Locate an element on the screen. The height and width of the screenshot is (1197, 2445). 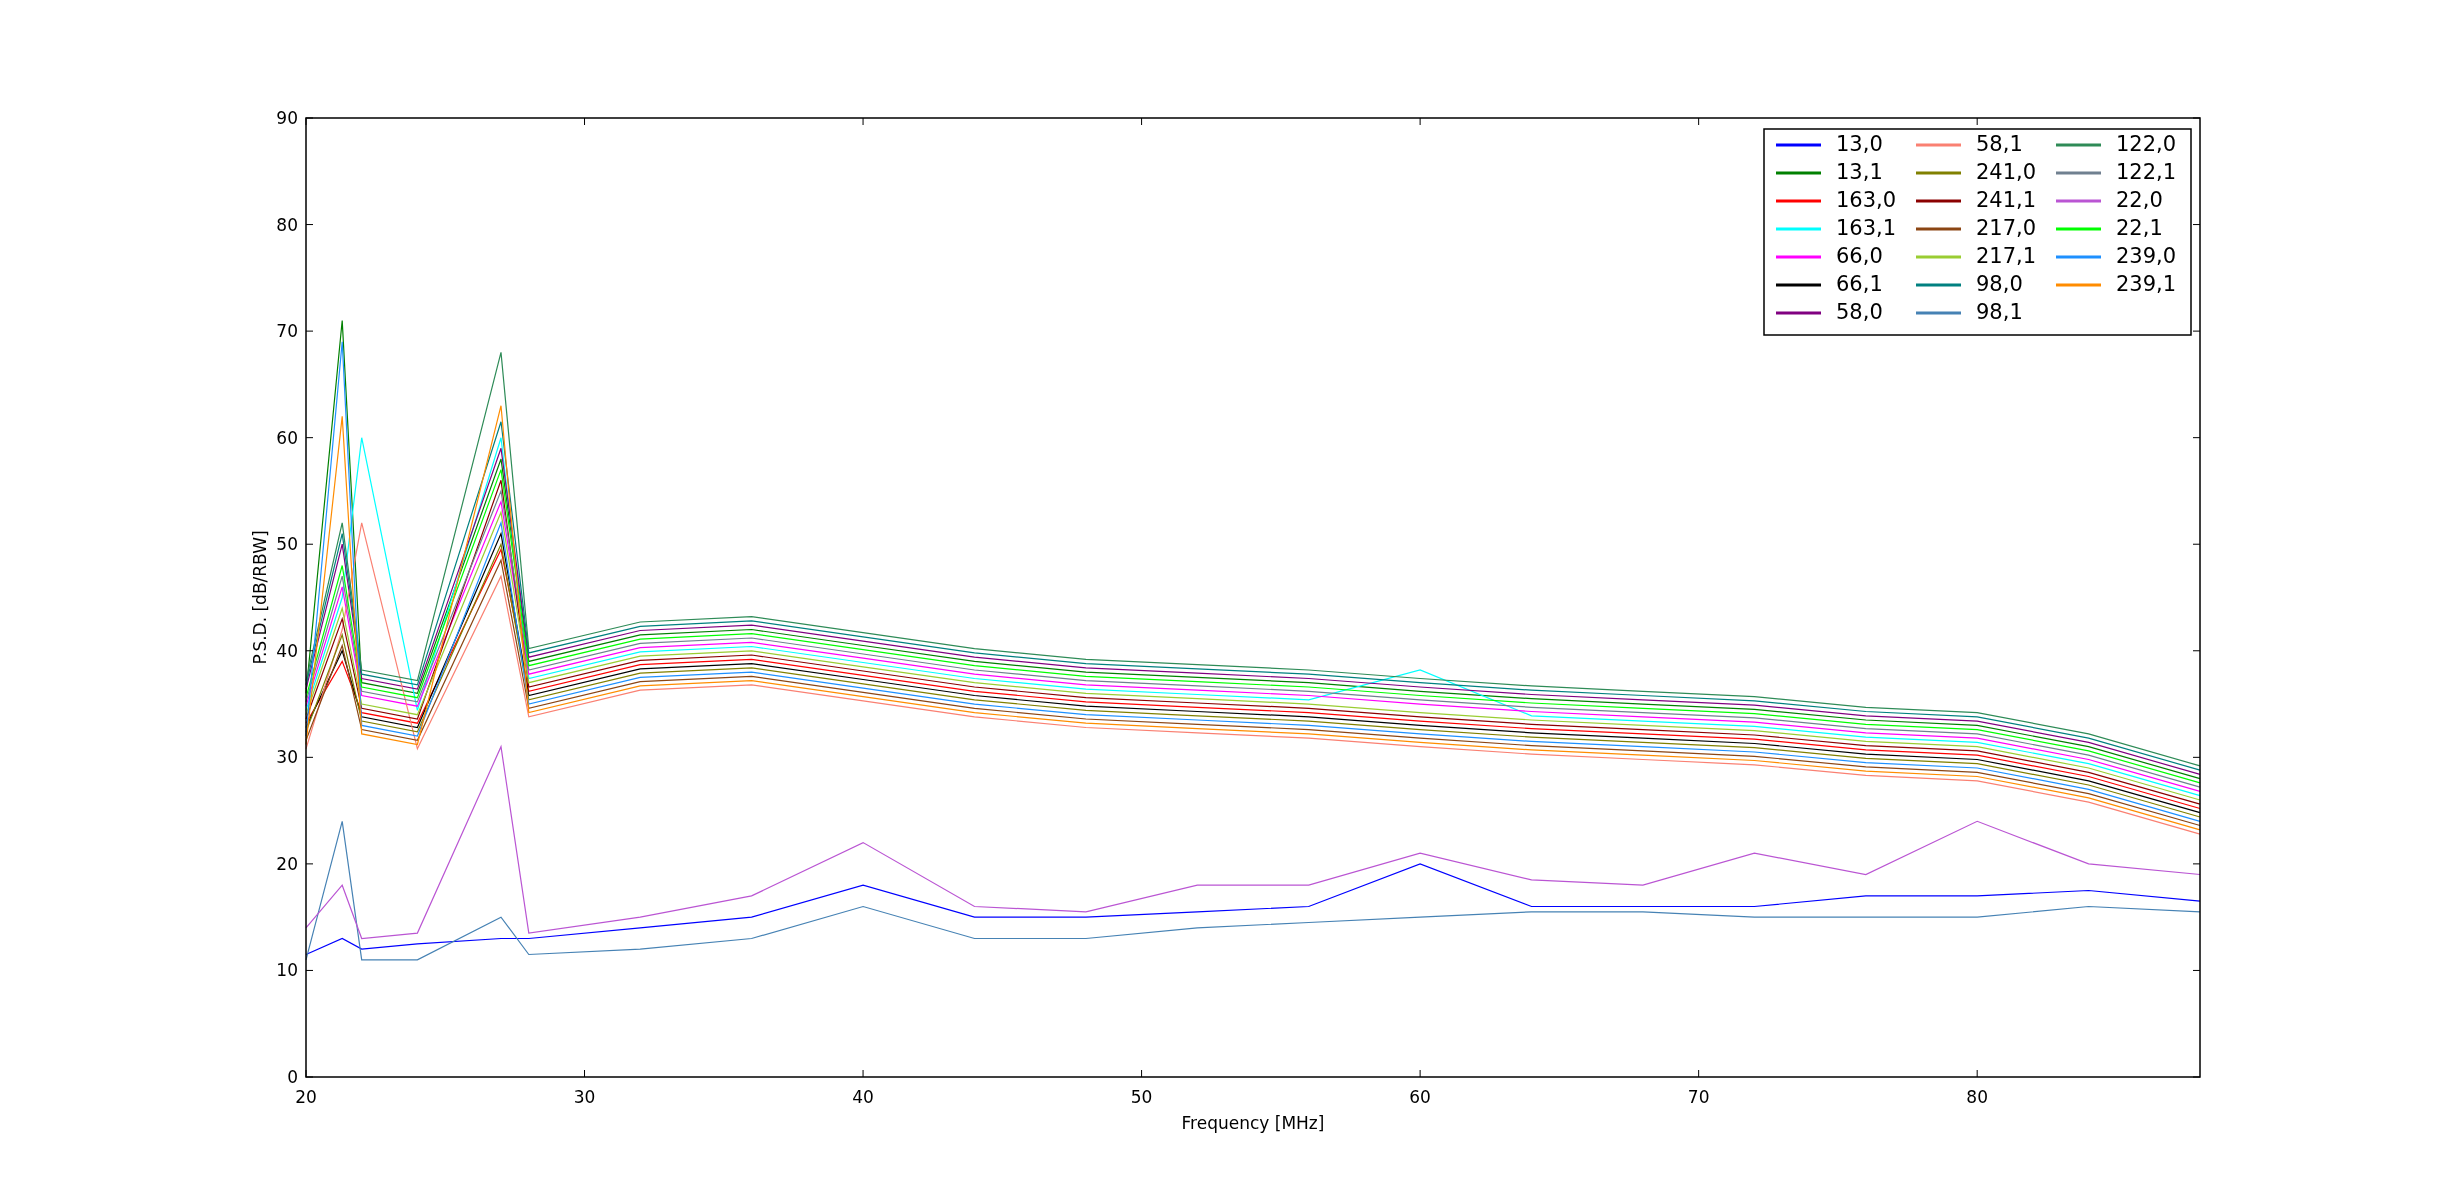
legend-label: 13,0 is located at coordinates (1859, 144).